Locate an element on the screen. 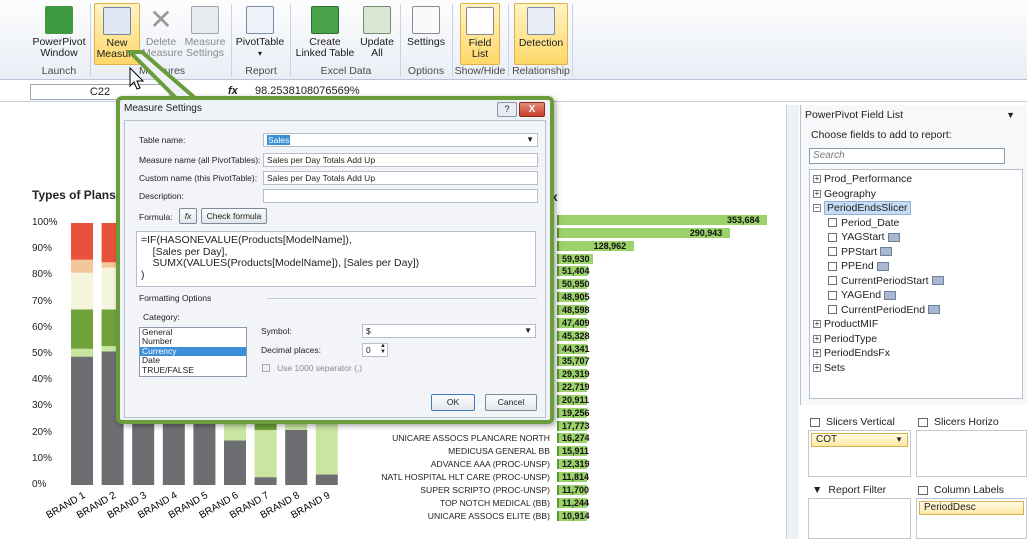  ok-button: OK is located at coordinates (453, 402).